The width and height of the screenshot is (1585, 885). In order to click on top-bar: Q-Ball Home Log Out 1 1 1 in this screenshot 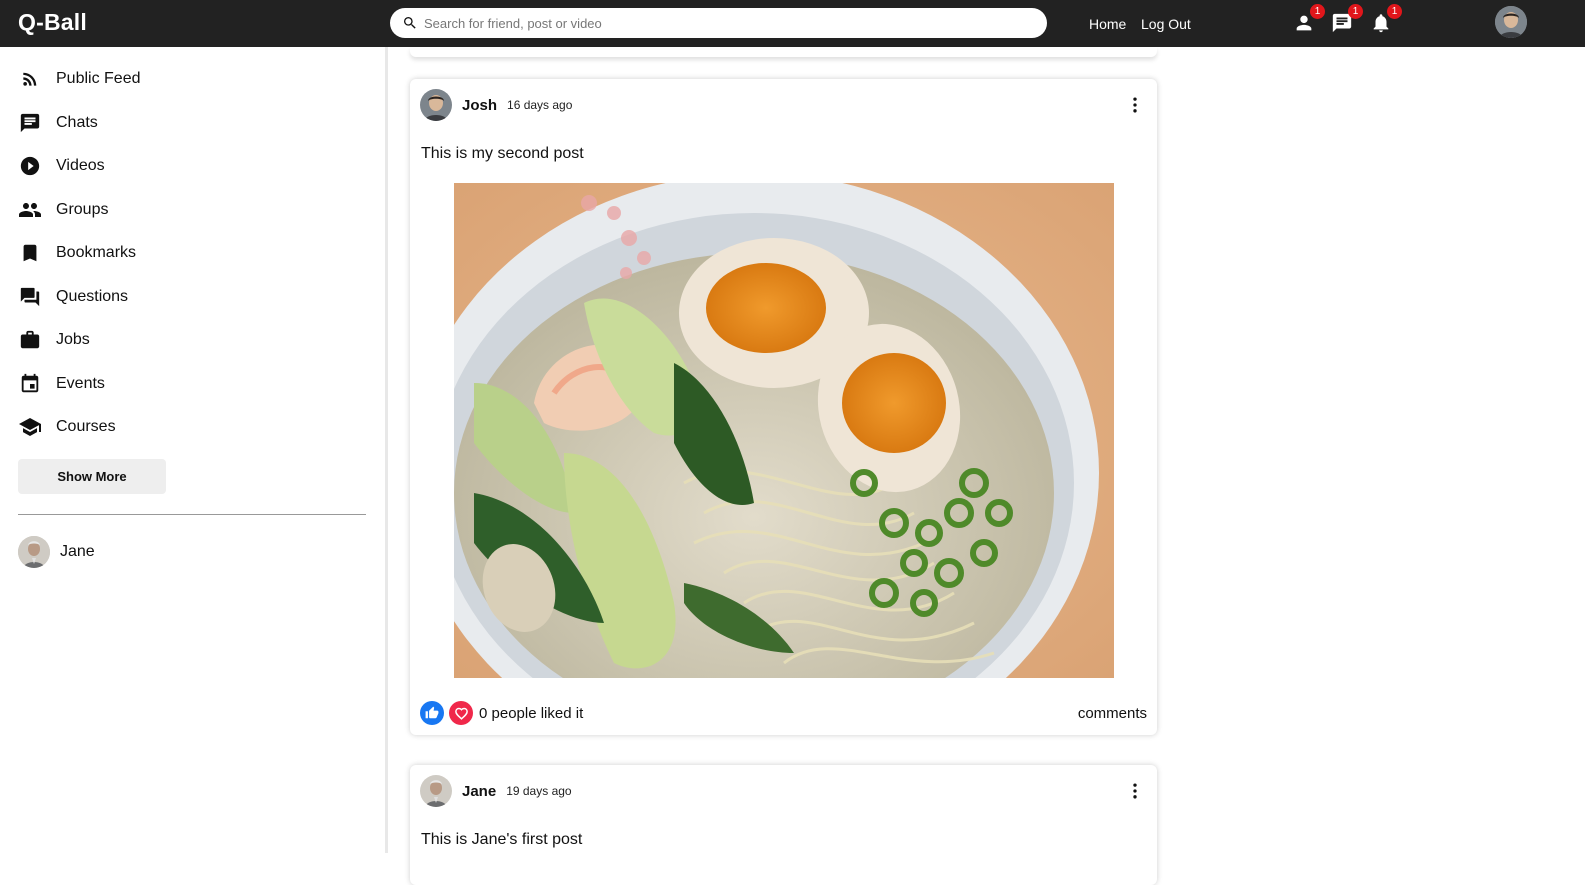, I will do `click(792, 23)`.